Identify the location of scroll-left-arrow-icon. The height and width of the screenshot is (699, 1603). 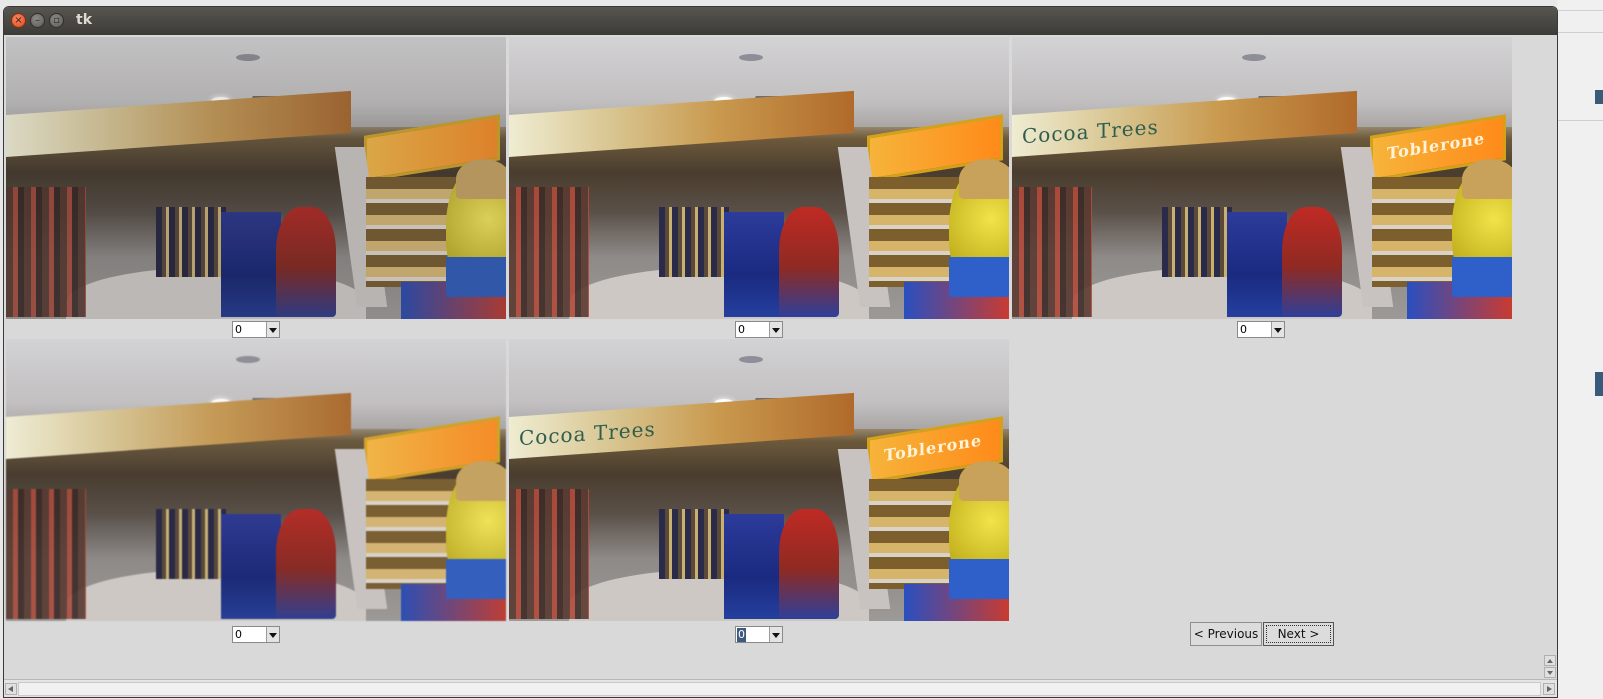
(11, 689).